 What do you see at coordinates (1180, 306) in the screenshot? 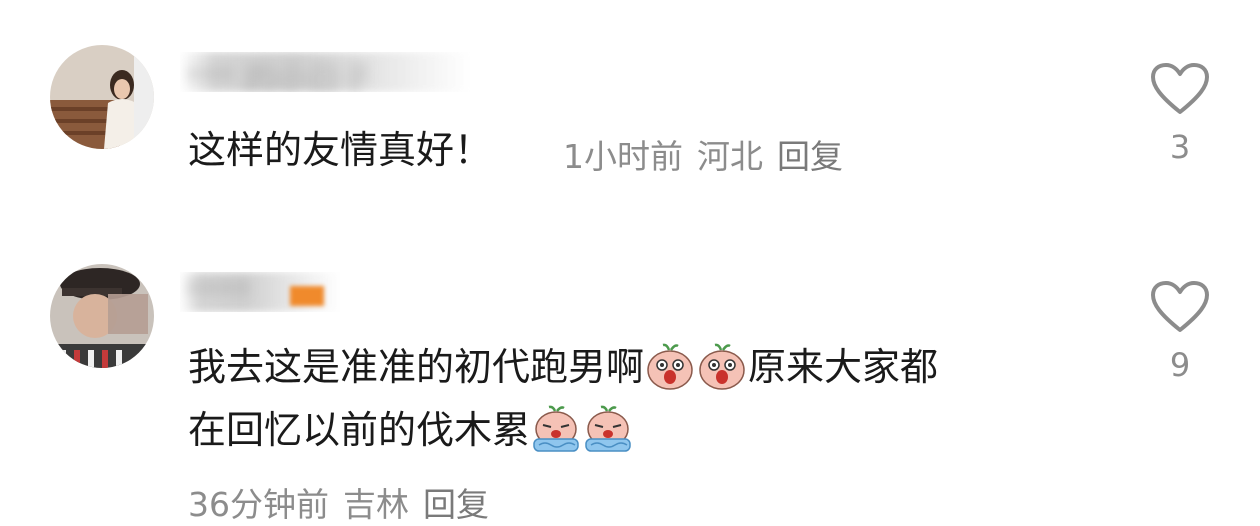
I see `heart-outline-icon` at bounding box center [1180, 306].